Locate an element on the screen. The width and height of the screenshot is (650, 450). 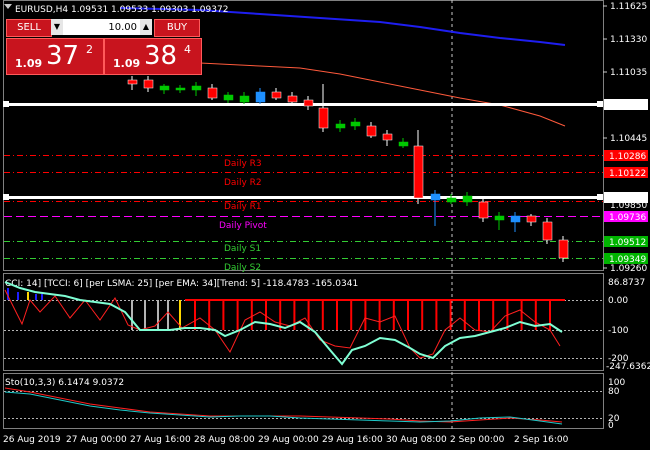
ma-red-line is located at coordinates (382, 94).